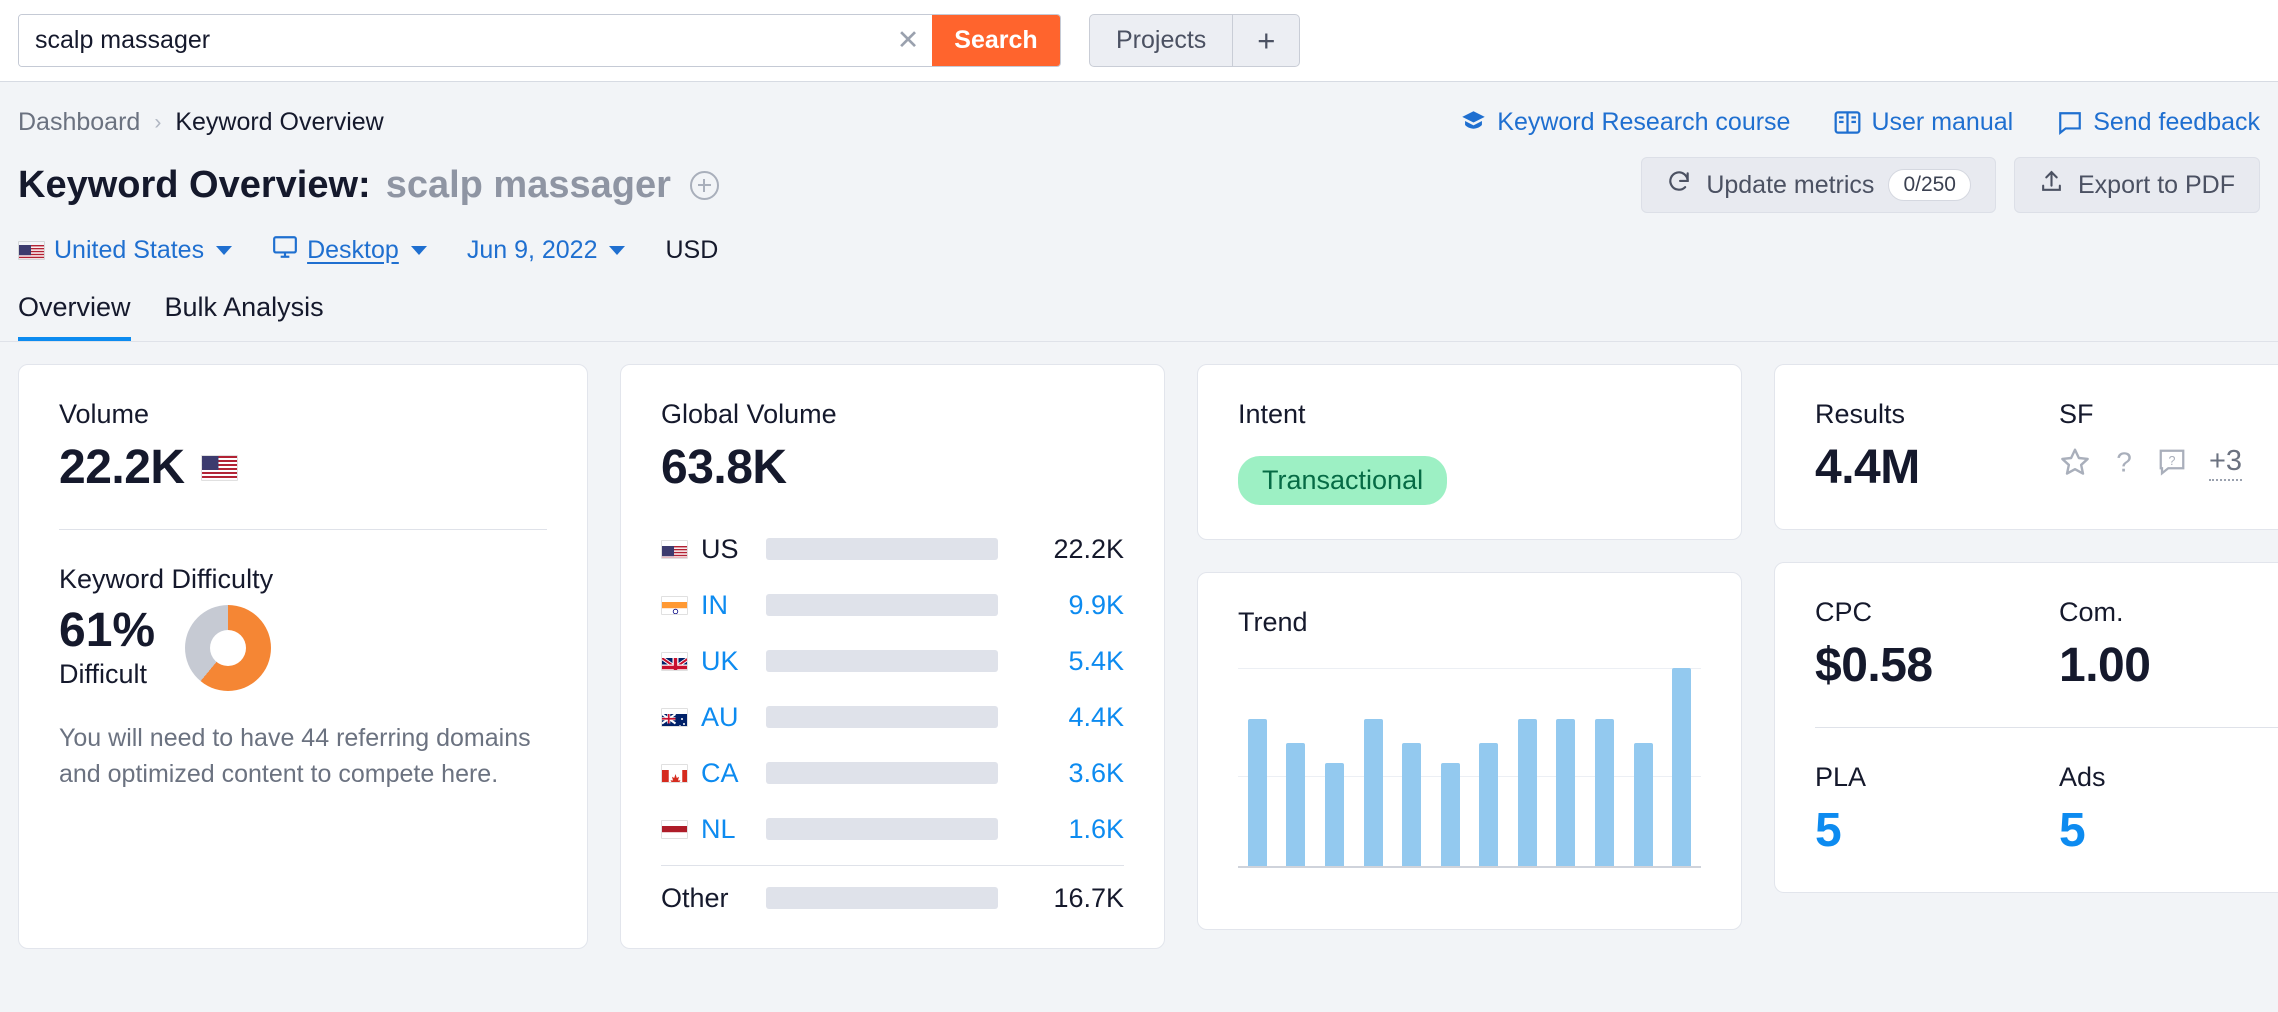  I want to click on currency-value: USD, so click(692, 250).